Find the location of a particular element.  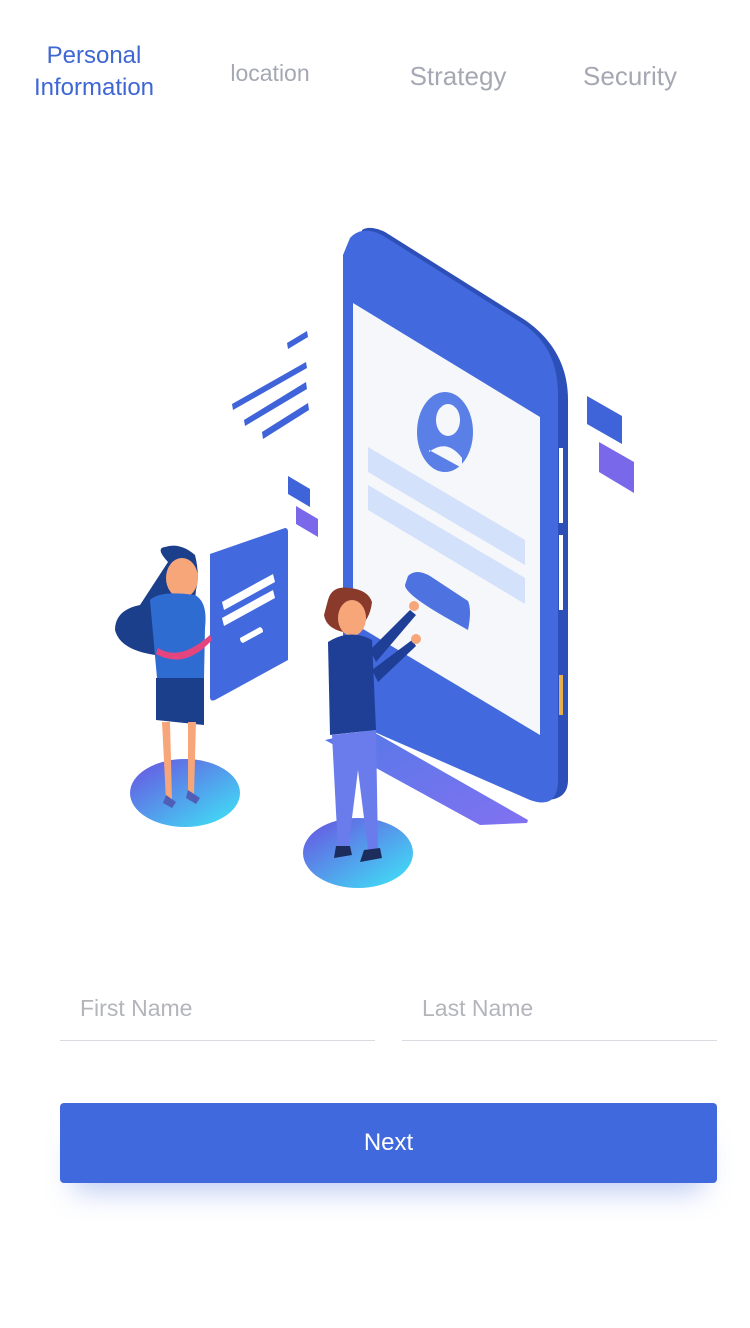

decor-stripes-left is located at coordinates (270, 385).